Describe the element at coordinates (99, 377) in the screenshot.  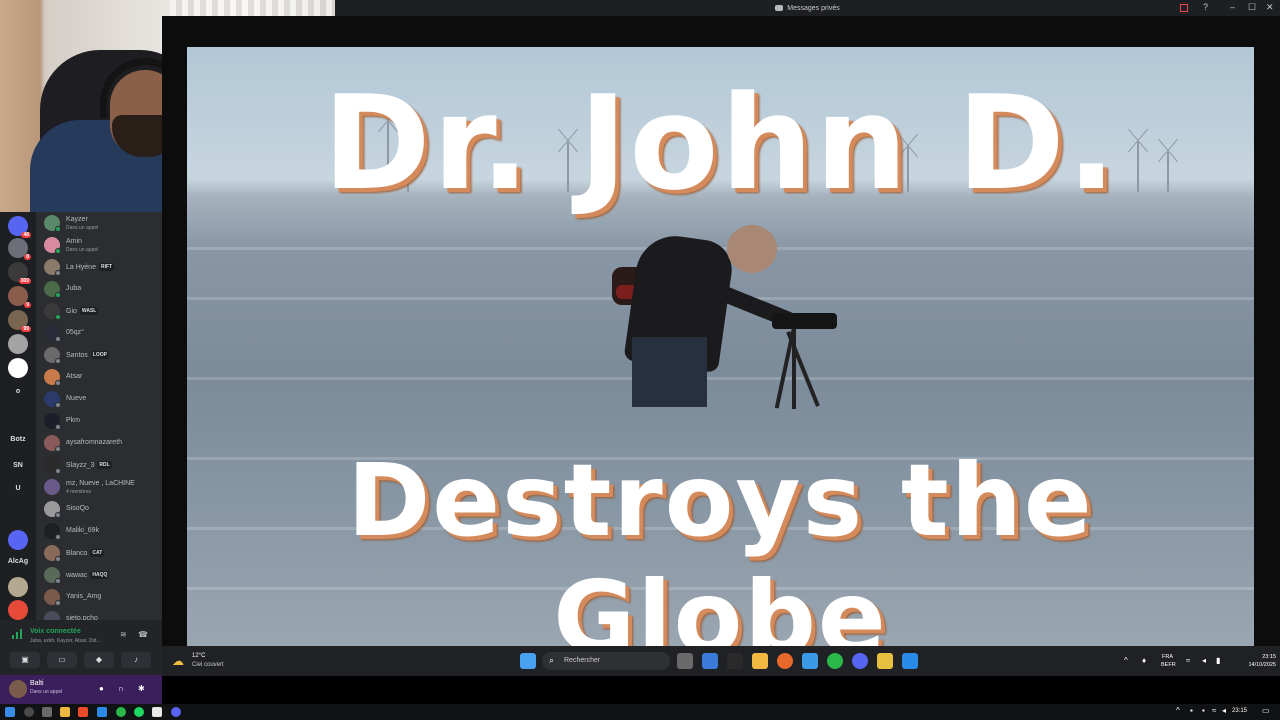
I see `dm-item: Atsar` at that location.